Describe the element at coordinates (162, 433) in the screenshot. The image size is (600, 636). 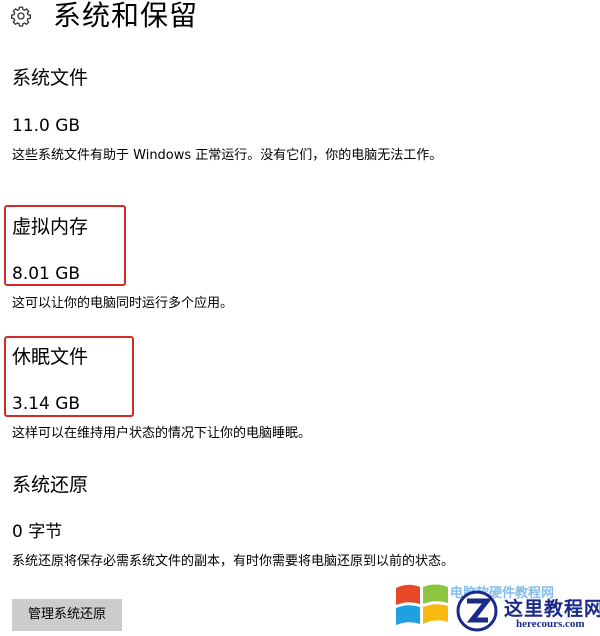
I see `section-description-hibernation-file: 这样可以在维持用户状态的情况下让你的电脑睡眠。` at that location.